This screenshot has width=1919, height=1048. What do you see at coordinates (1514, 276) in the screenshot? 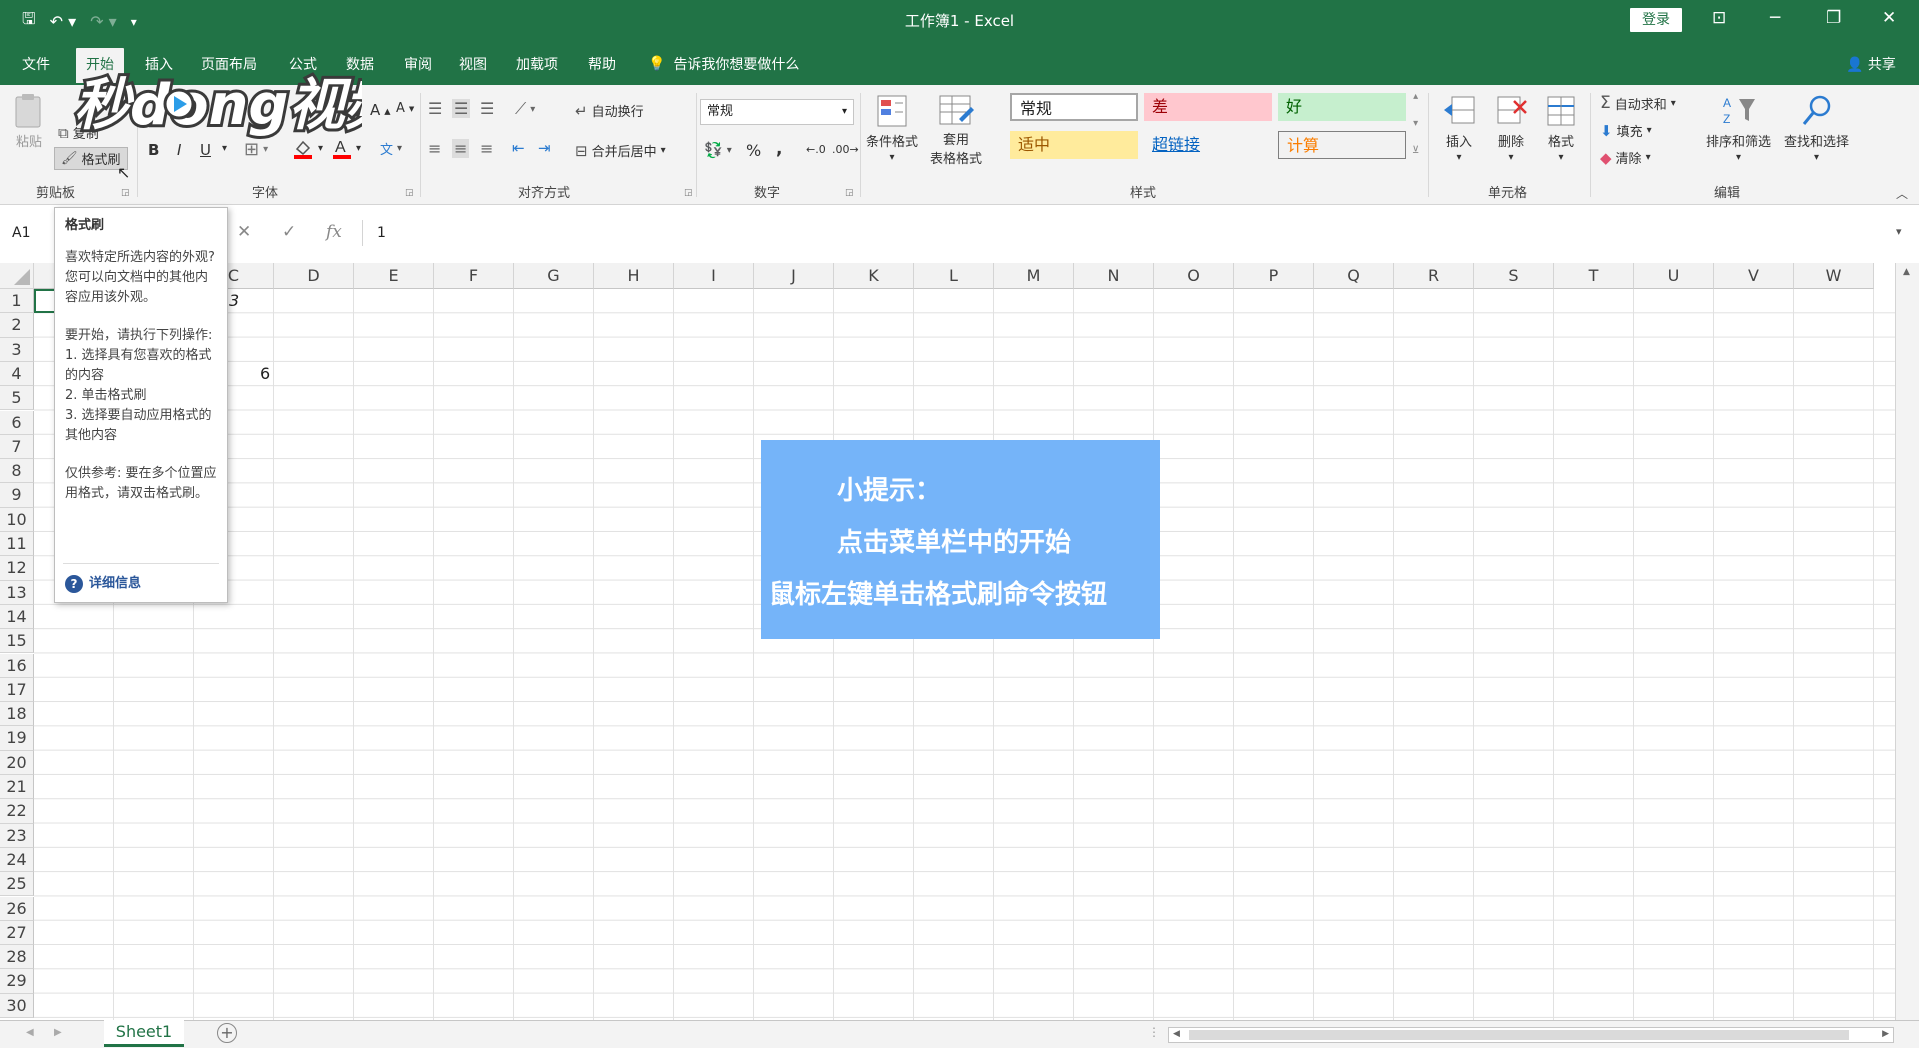
I see `column-header-s: S` at bounding box center [1514, 276].